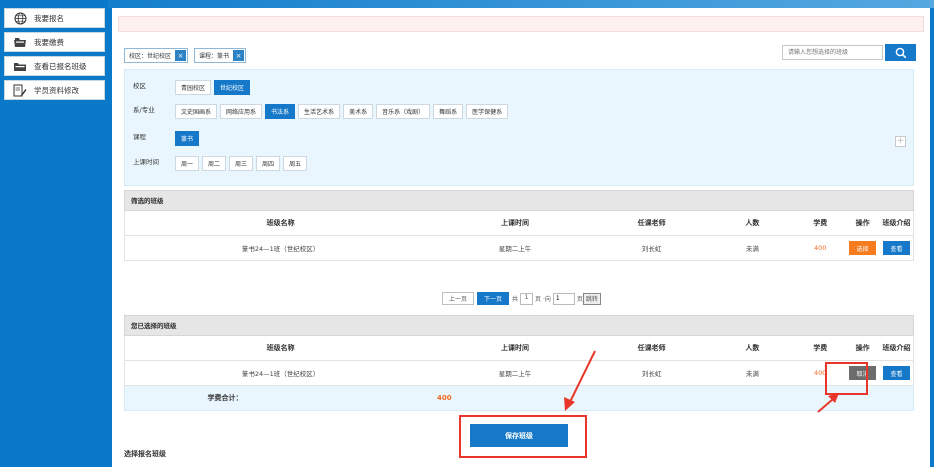  I want to click on sidebar-item-register: 我要报名, so click(54, 18).